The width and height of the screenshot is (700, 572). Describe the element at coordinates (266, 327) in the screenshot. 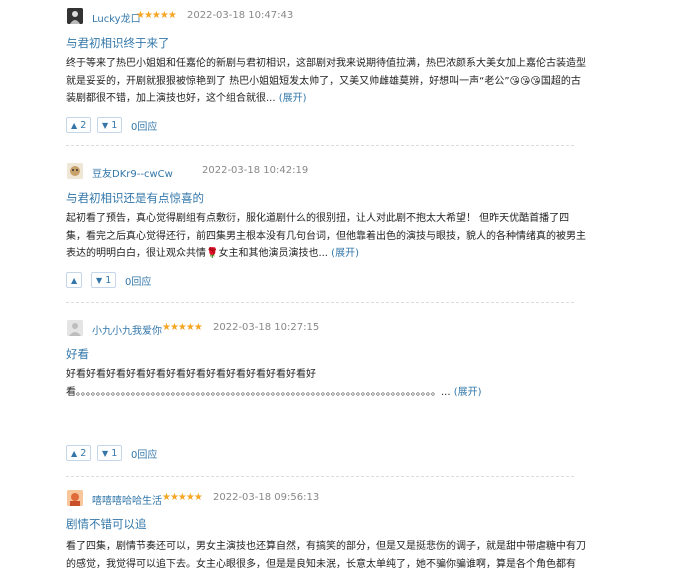

I see `review-date: 2022-03-18 10:27:15` at that location.